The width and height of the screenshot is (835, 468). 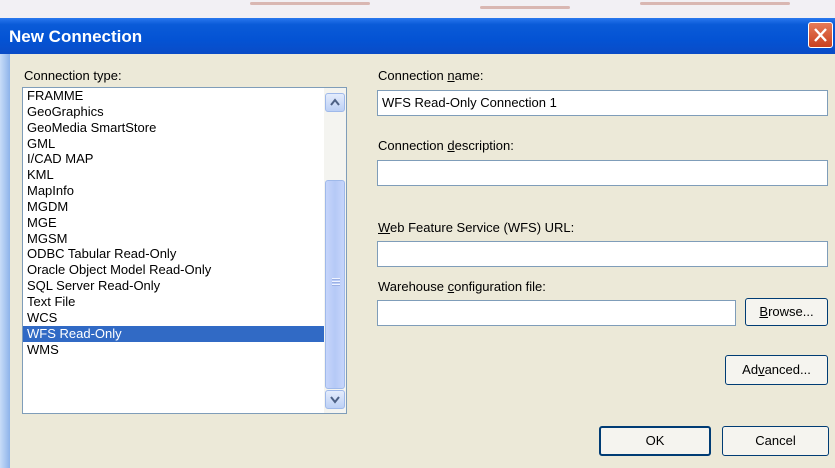 What do you see at coordinates (556, 313) in the screenshot?
I see `warehouse-config-input` at bounding box center [556, 313].